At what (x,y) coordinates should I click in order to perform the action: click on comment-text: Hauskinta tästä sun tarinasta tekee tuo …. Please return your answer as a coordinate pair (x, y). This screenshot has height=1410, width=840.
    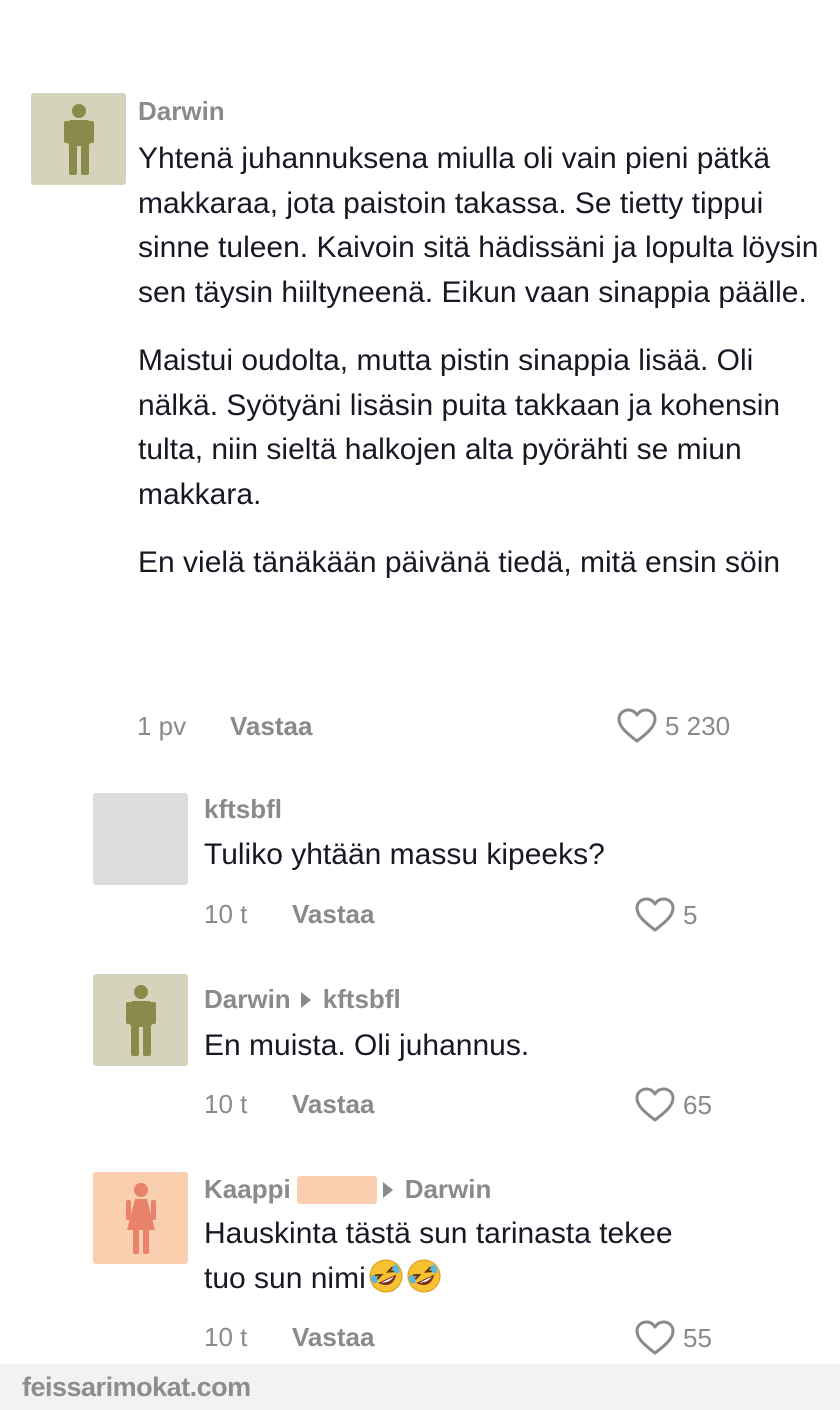
    Looking at the image, I should click on (514, 1256).